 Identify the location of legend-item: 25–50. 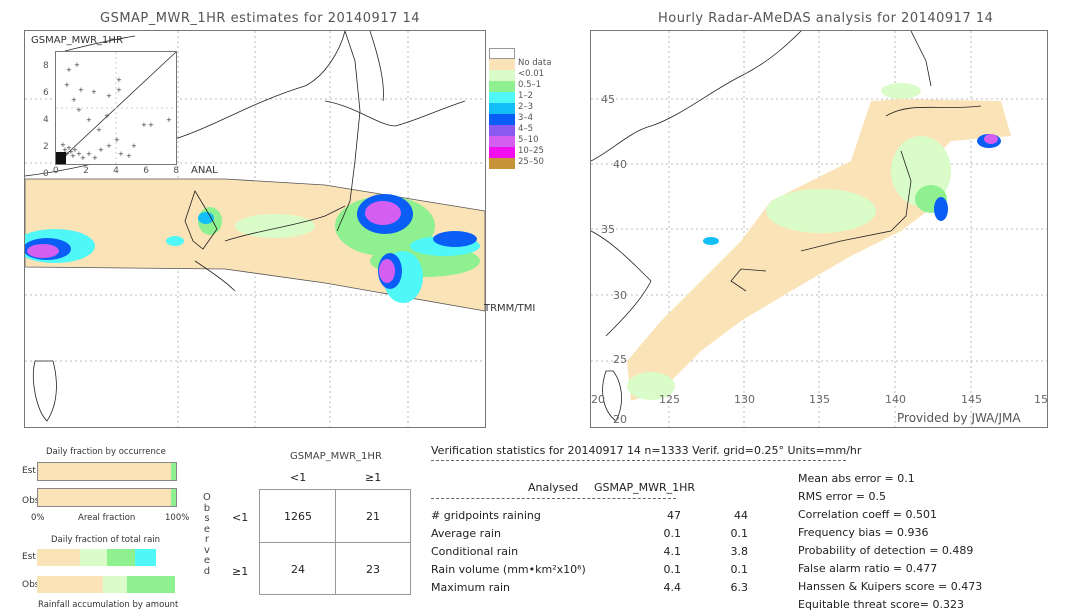
(524, 163).